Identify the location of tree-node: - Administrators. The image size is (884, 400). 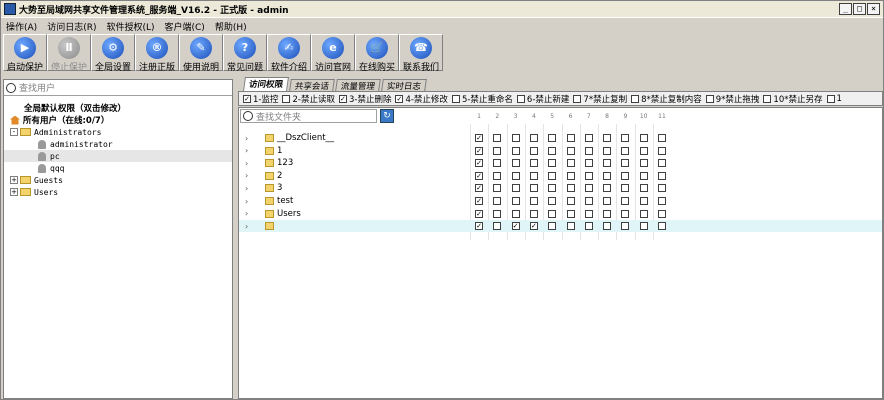
(118, 132).